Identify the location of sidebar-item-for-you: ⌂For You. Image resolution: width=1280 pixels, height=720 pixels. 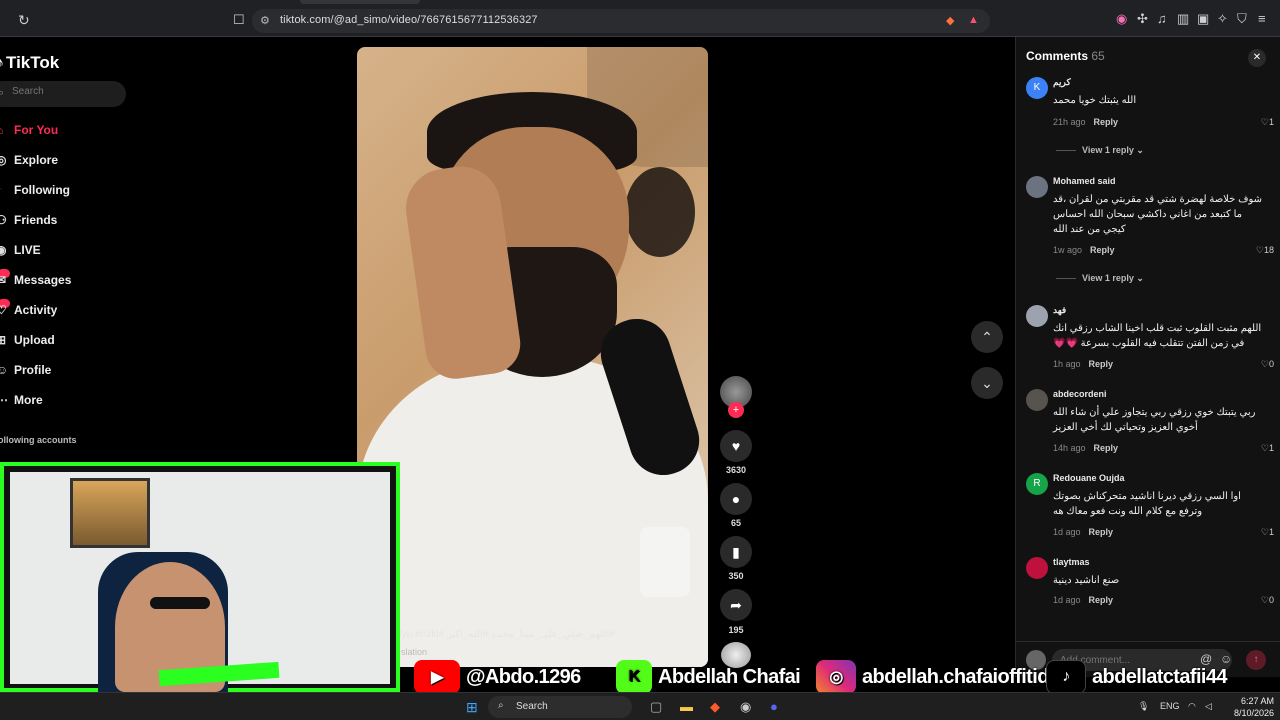
(29, 130).